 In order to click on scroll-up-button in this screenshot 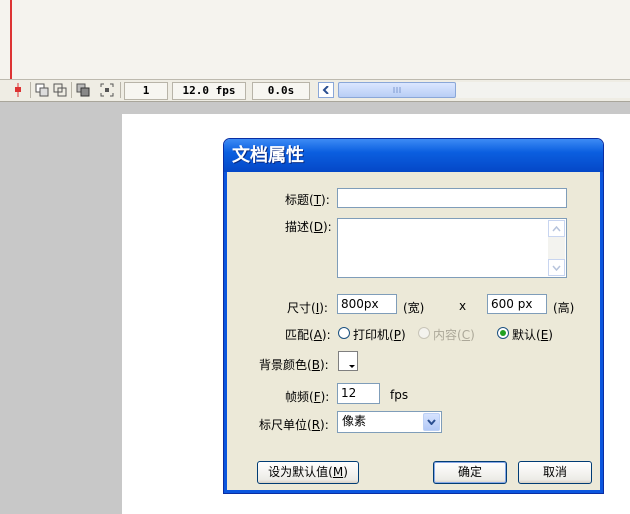, I will do `click(556, 228)`.